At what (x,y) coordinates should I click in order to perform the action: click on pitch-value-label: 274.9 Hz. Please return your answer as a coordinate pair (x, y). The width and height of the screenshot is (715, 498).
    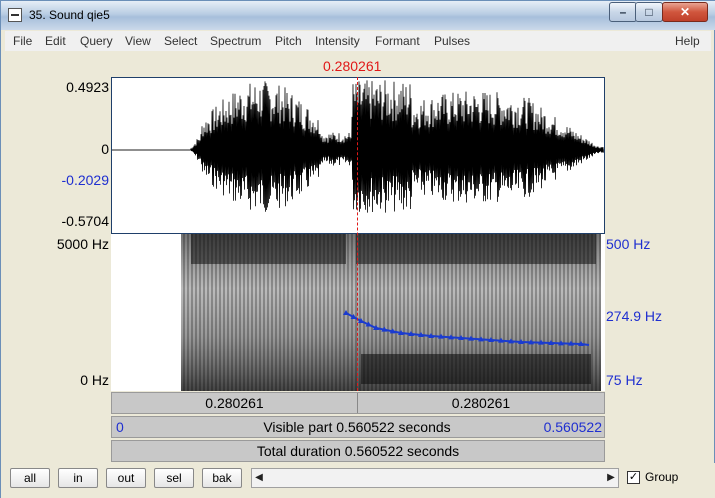
    Looking at the image, I should click on (634, 316).